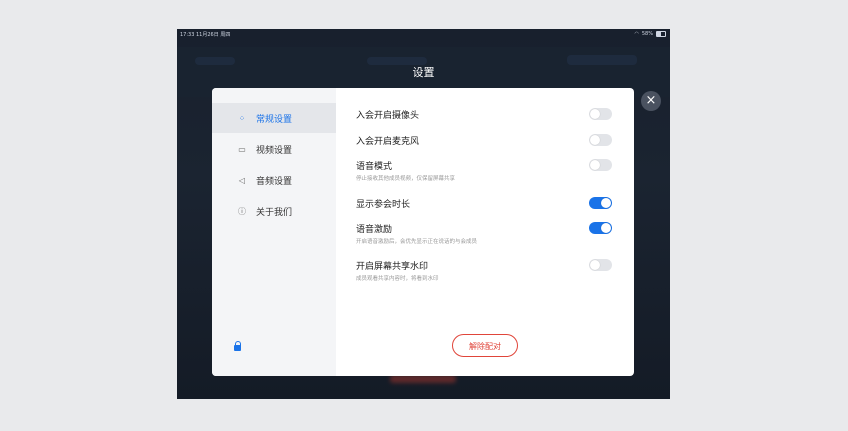  I want to click on sidebar-item-label: 关于我们, so click(274, 212).